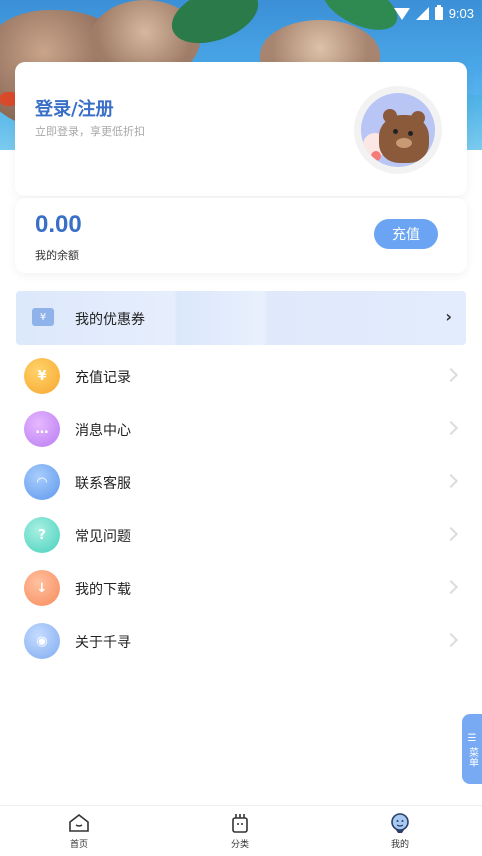 This screenshot has height=856, width=482. I want to click on avatar, so click(398, 130).